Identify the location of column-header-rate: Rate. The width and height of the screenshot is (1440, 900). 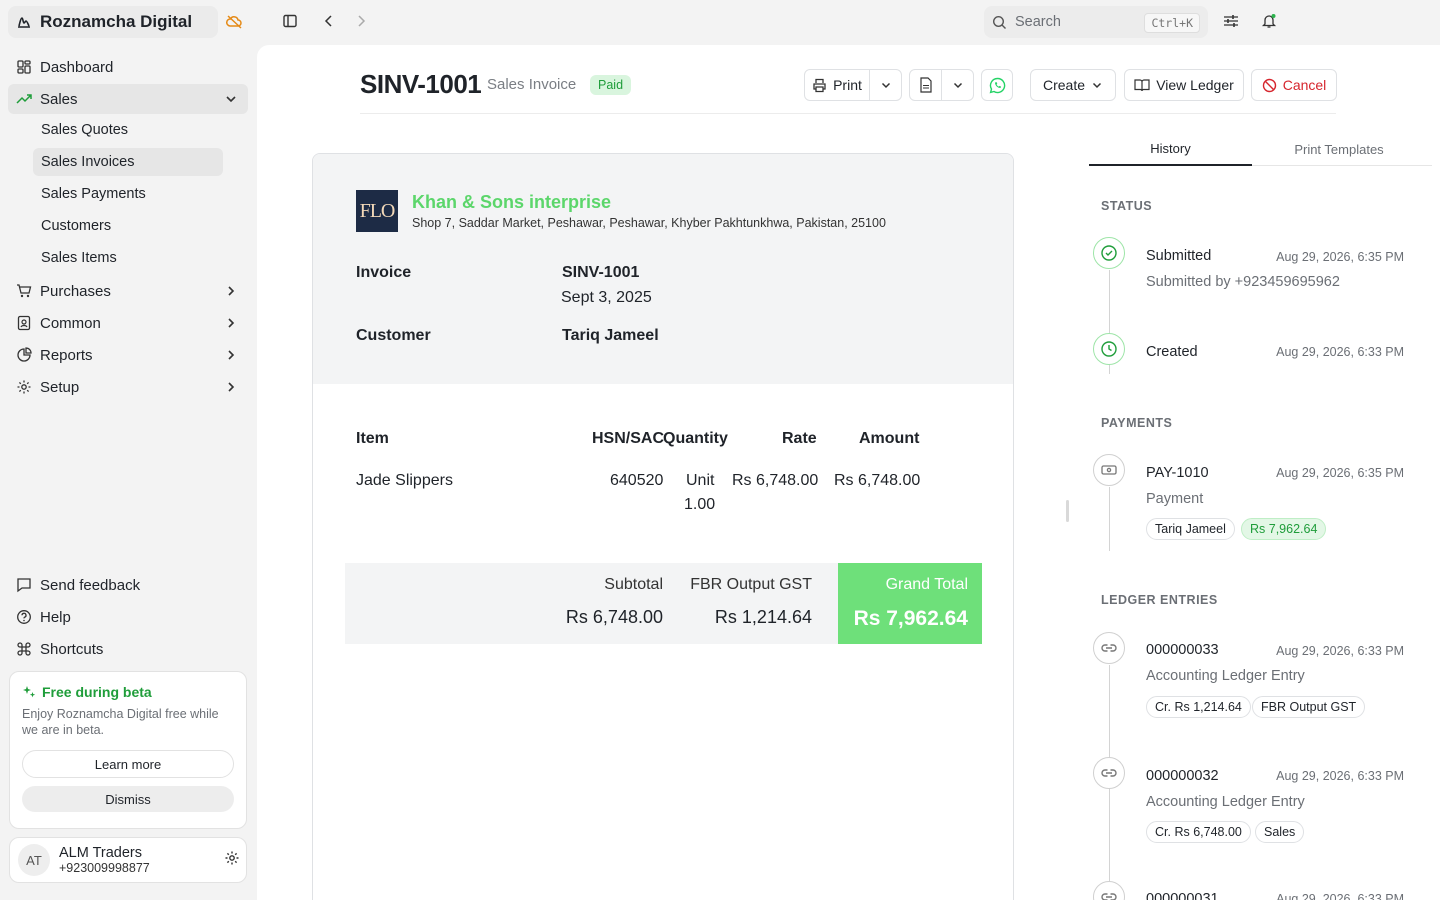
(799, 438).